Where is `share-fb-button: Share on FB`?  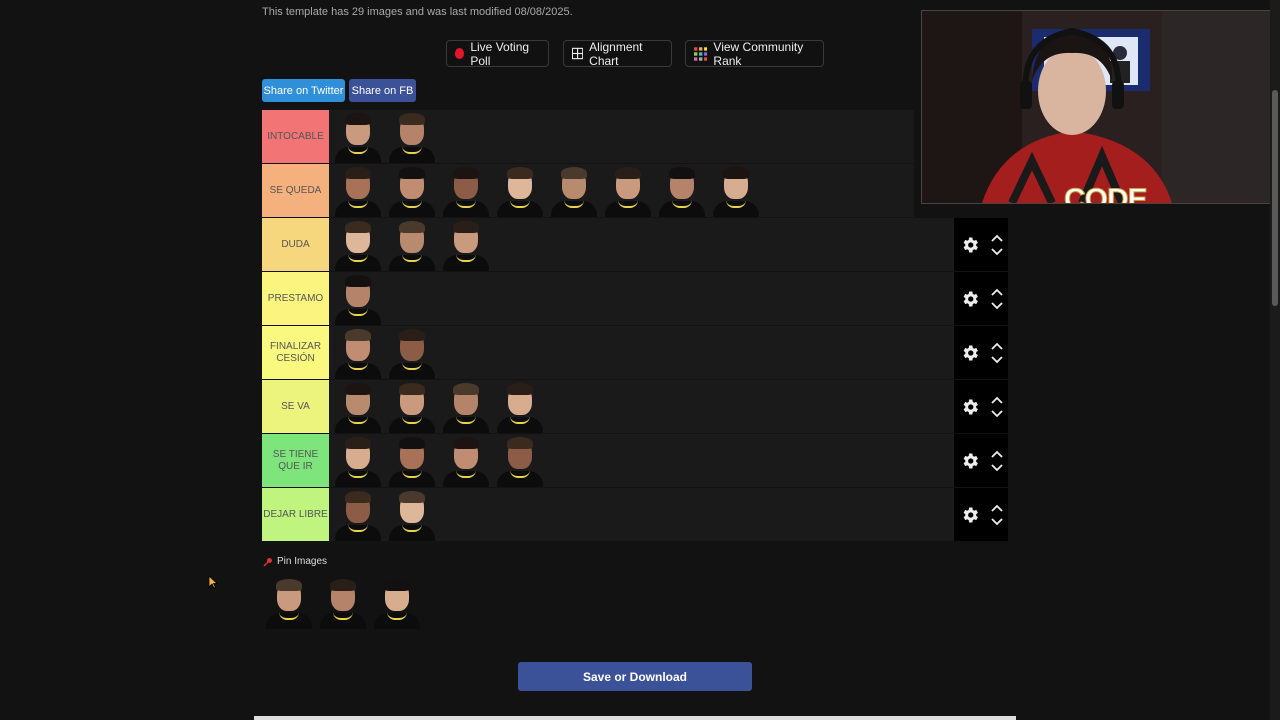 share-fb-button: Share on FB is located at coordinates (382, 90).